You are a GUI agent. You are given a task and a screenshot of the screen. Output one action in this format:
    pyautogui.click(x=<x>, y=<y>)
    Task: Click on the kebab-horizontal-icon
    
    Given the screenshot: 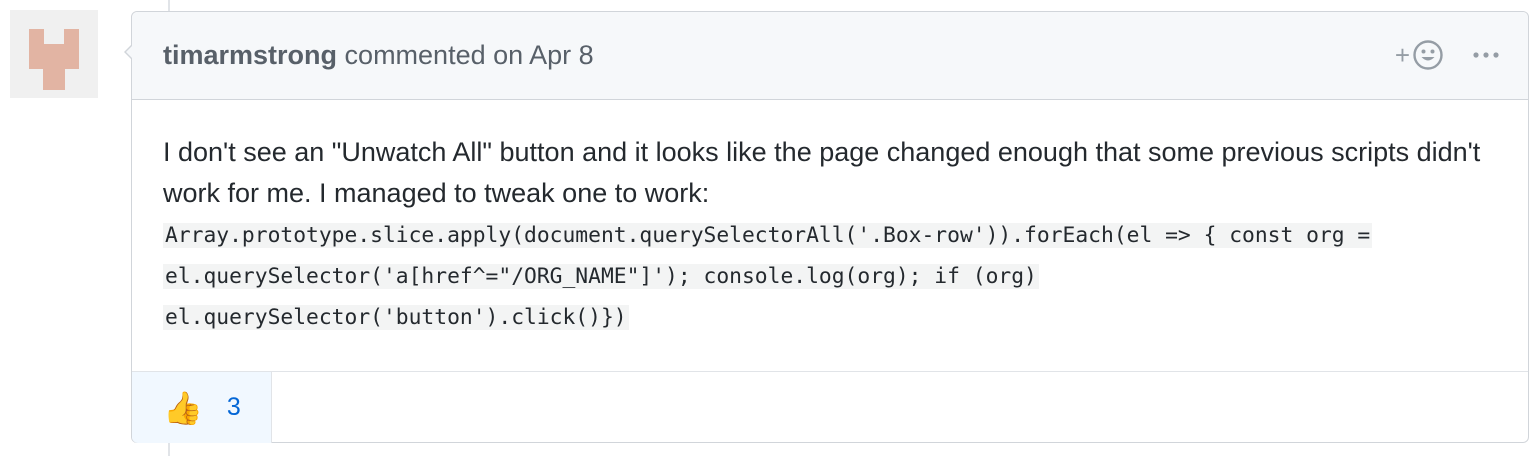 What is the action you would take?
    pyautogui.click(x=1486, y=55)
    